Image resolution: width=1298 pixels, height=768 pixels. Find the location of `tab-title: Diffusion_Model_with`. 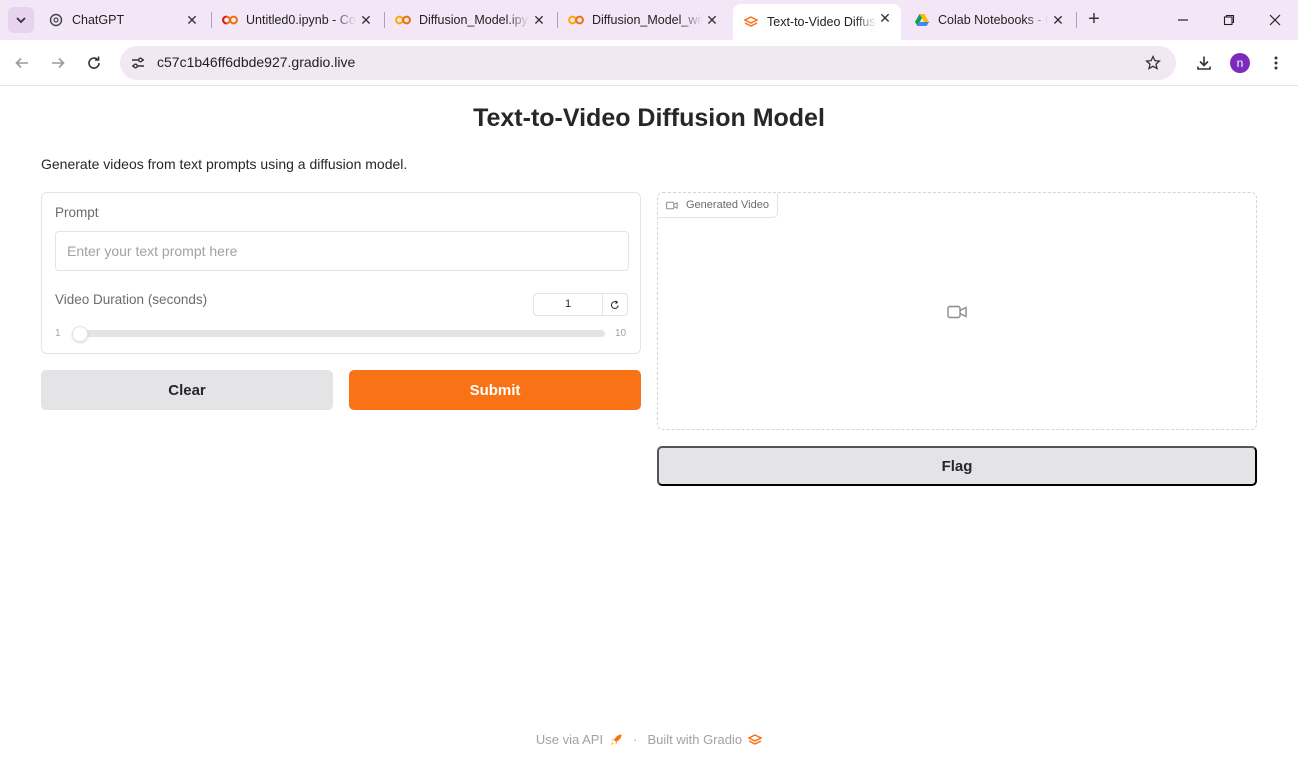

tab-title: Diffusion_Model_with is located at coordinates (647, 20).